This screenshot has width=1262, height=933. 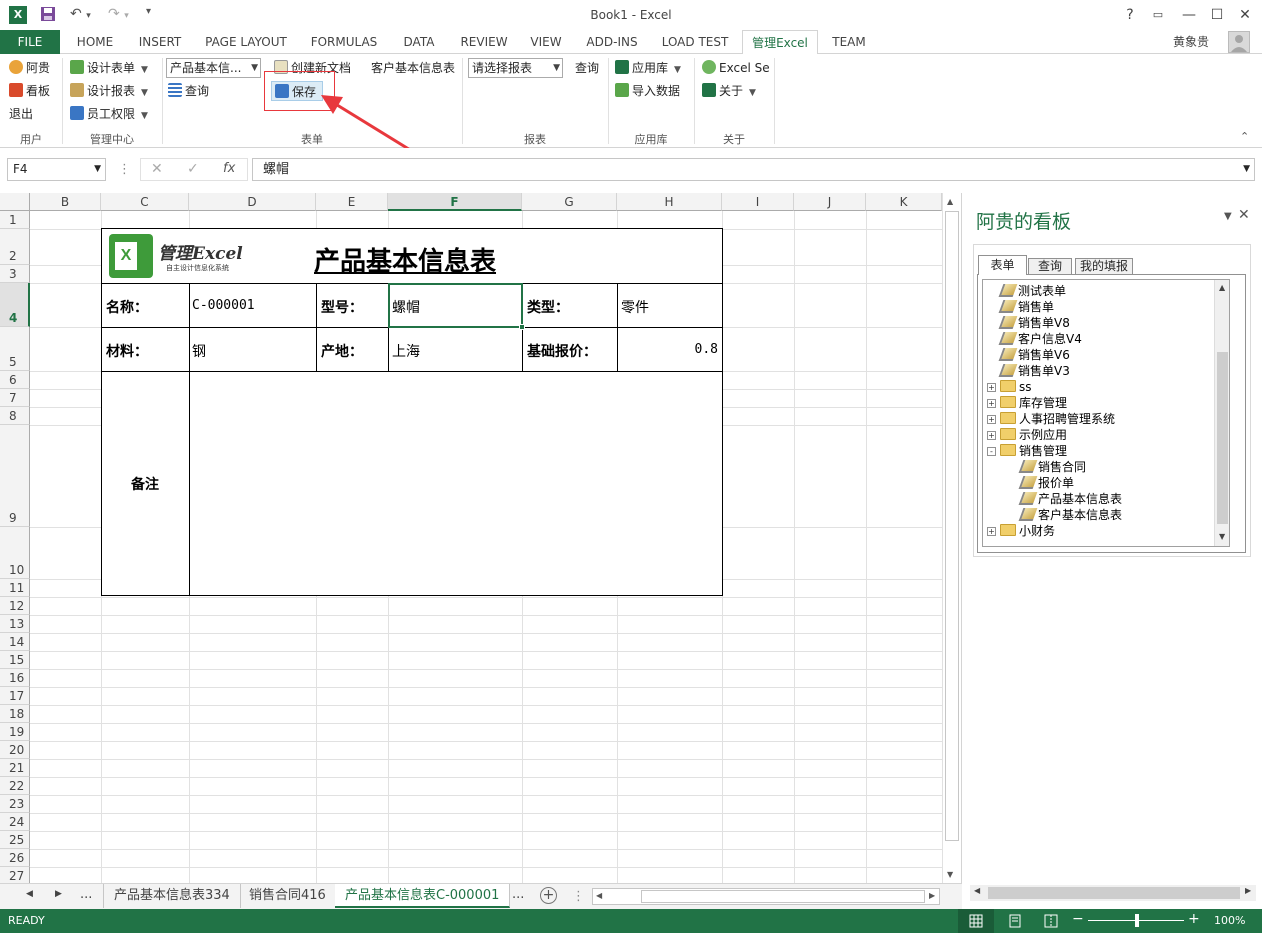 I want to click on row-header: 5, so click(x=15, y=349).